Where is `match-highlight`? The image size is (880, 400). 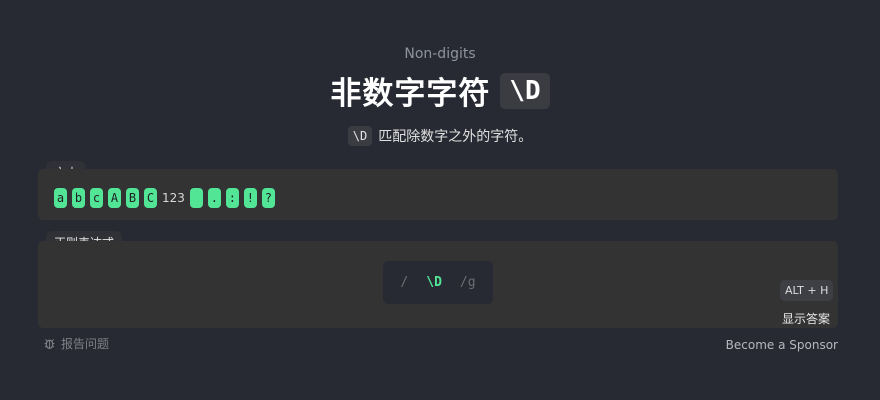
match-highlight is located at coordinates (196, 198).